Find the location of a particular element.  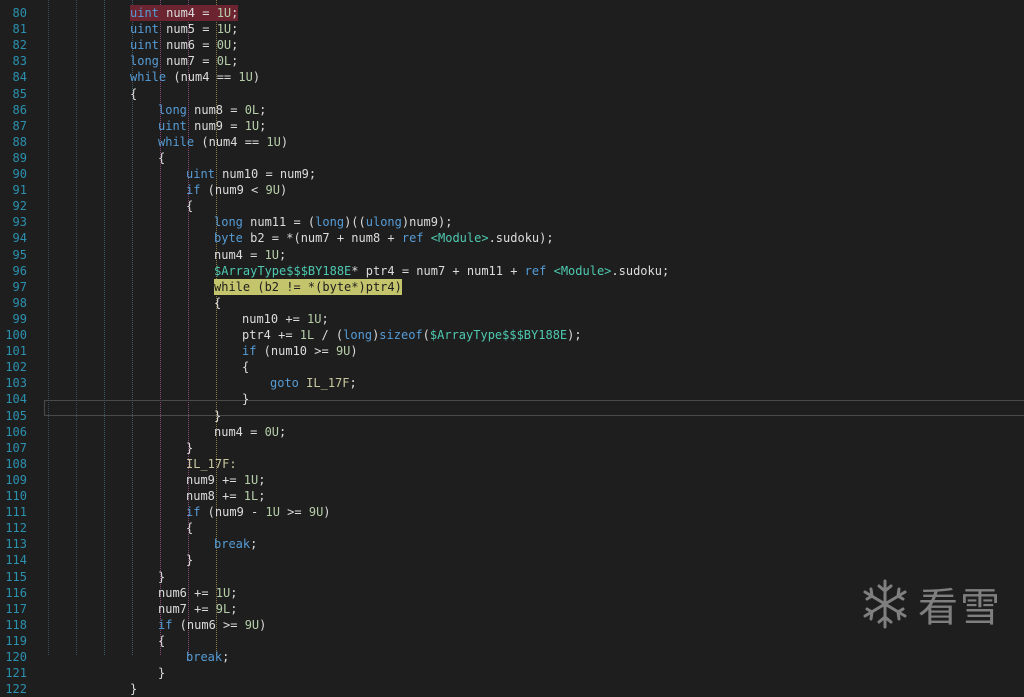

code-line: 81 uint num5 = 1U; is located at coordinates (512, 29).